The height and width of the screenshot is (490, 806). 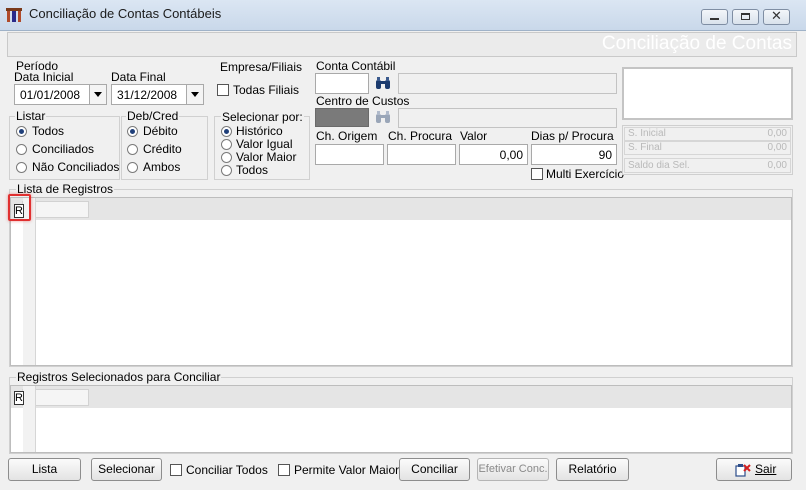 I want to click on highlight-box, so click(x=19, y=207).